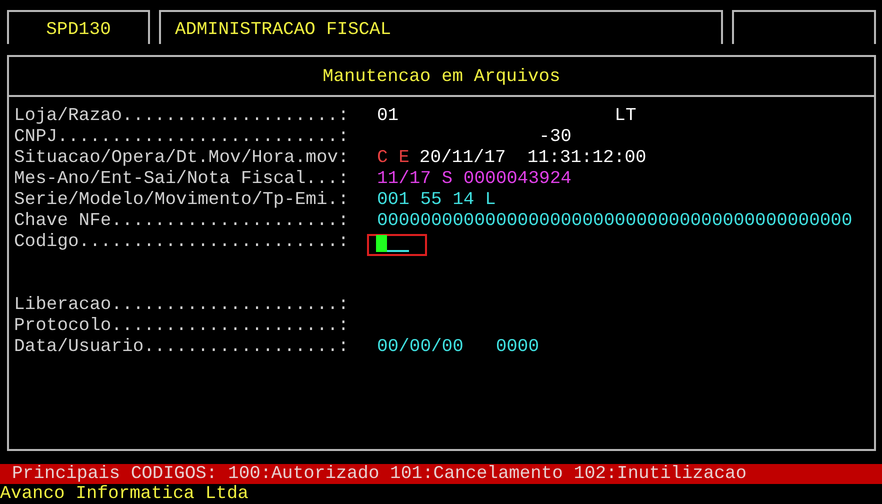 This screenshot has height=504, width=882. I want to click on field-label: Situacao/Opera/Dt.Mov/Hora.mov:, so click(182, 158).